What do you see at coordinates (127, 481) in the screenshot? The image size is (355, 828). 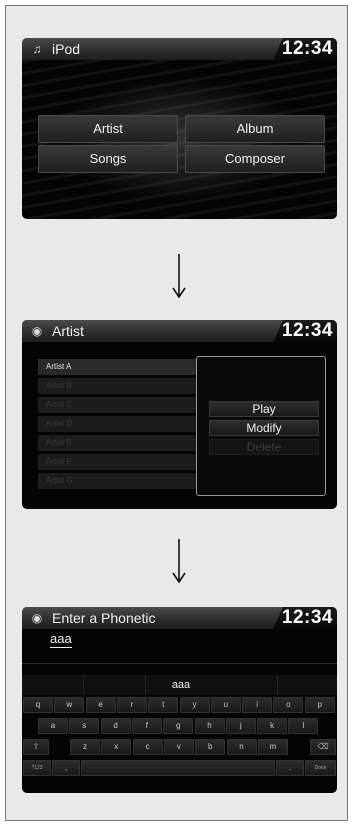 I see `list-item-artist-g: Artist G` at bounding box center [127, 481].